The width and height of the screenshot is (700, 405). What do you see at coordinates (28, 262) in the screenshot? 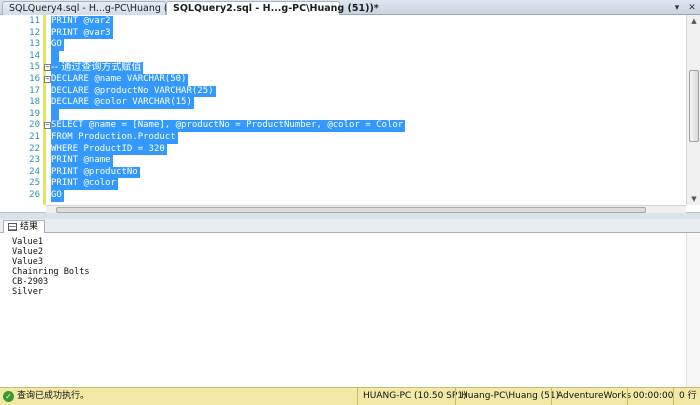
I see `output-line: Value3` at bounding box center [28, 262].